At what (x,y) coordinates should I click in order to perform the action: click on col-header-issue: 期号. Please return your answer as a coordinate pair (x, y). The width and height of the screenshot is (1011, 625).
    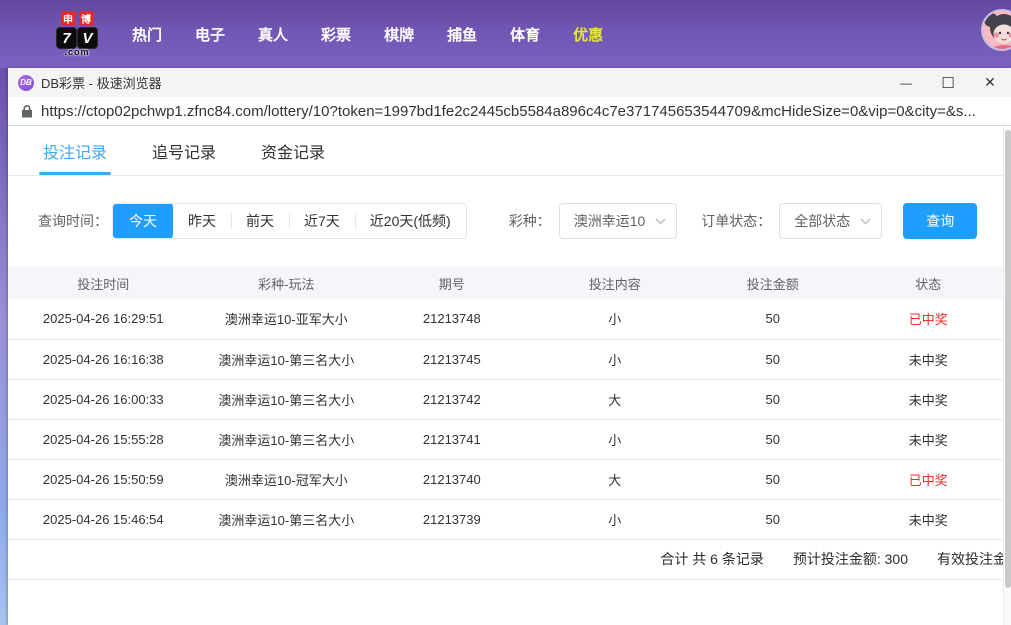
    Looking at the image, I should click on (452, 283).